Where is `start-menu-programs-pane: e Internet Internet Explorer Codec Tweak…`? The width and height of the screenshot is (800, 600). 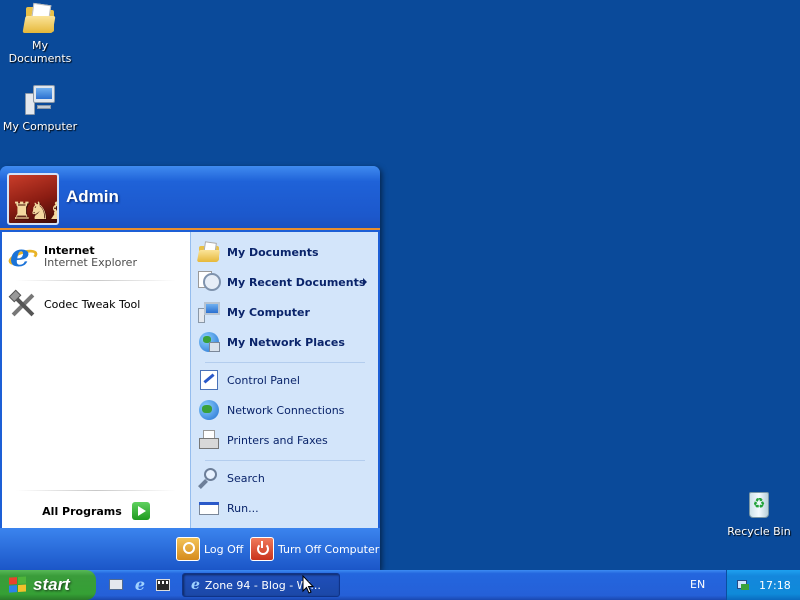 start-menu-programs-pane: e Internet Internet Explorer Codec Tweak… is located at coordinates (96, 380).